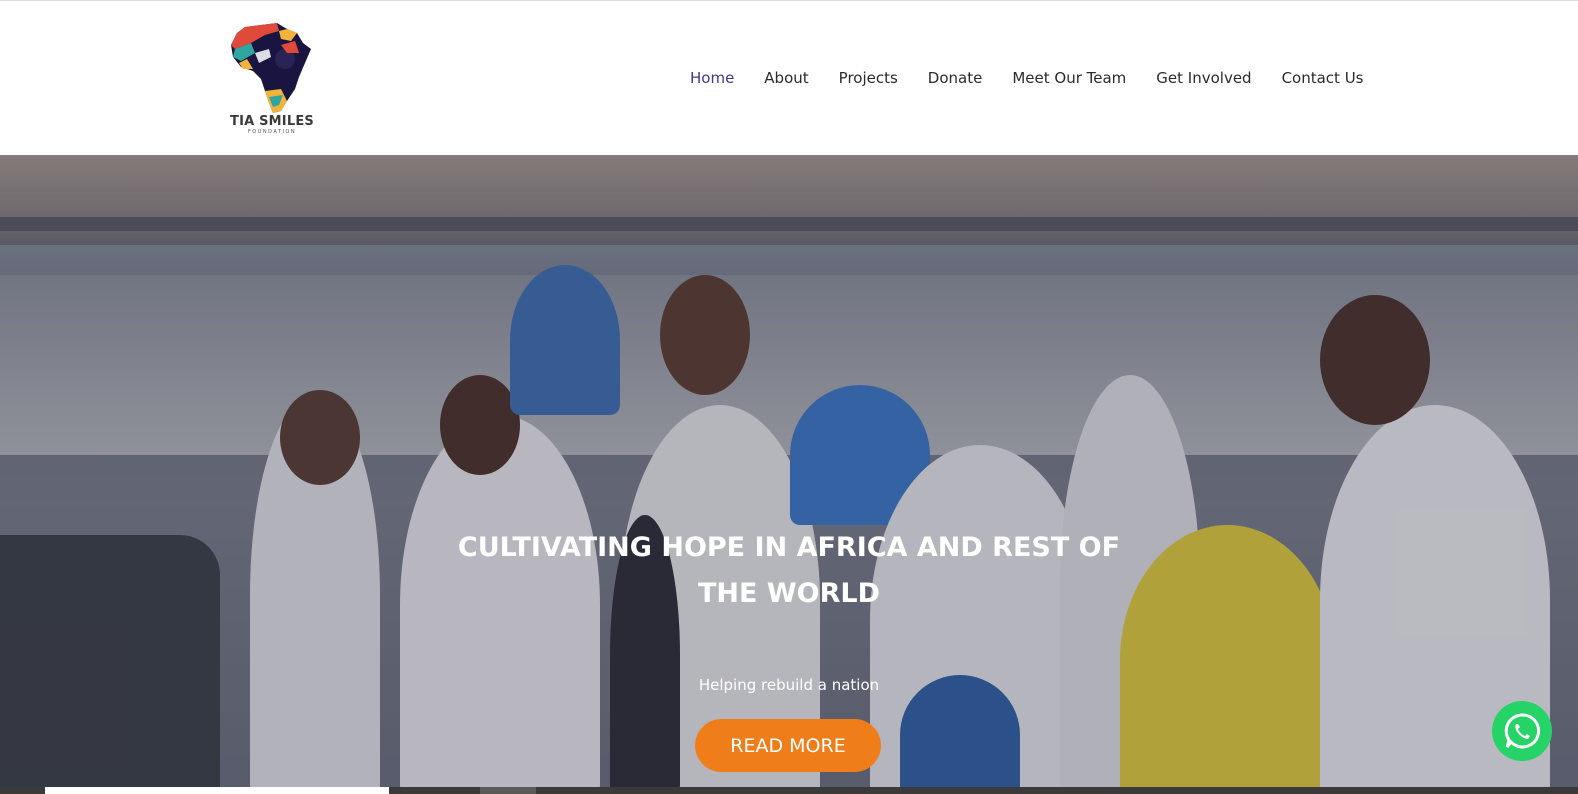  Describe the element at coordinates (272, 121) in the screenshot. I see `brand-name: TIA SMILES` at that location.